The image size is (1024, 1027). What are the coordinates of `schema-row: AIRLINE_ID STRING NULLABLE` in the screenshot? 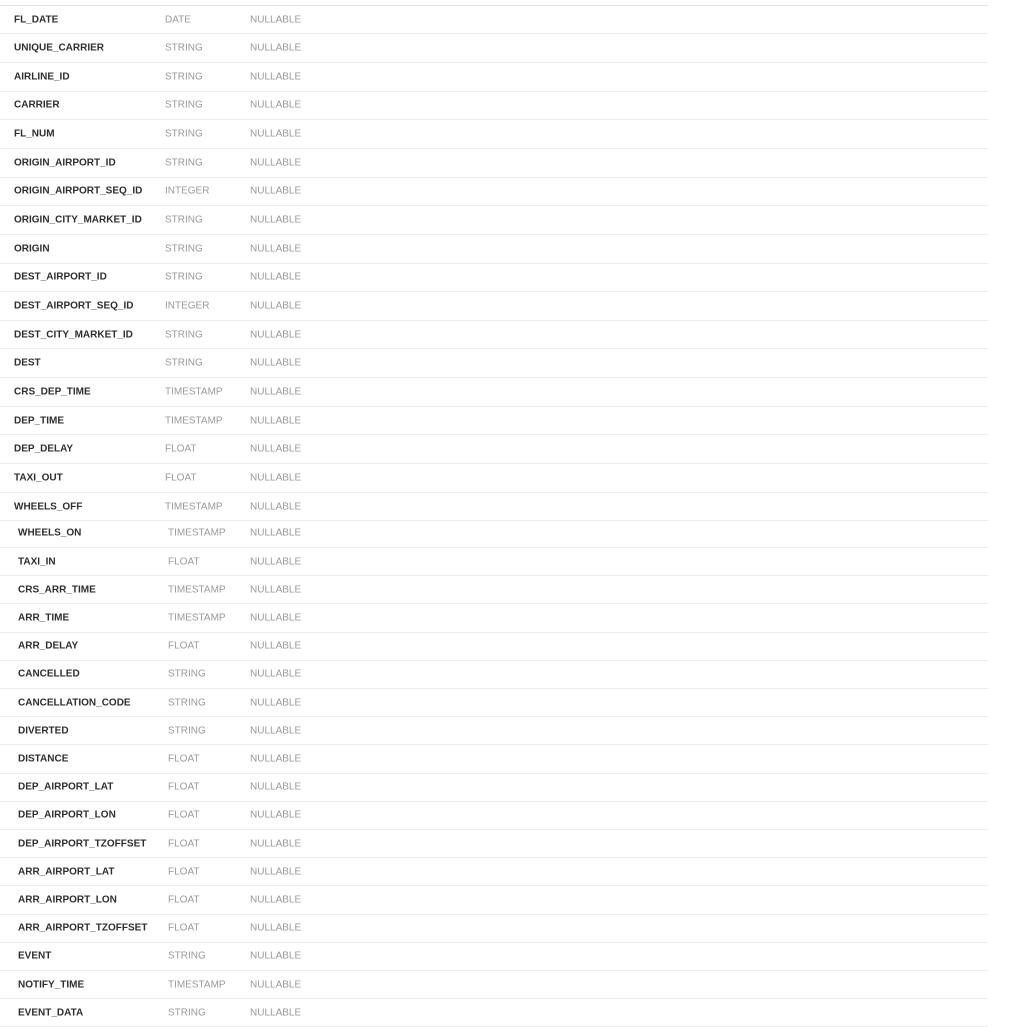 It's located at (494, 77).